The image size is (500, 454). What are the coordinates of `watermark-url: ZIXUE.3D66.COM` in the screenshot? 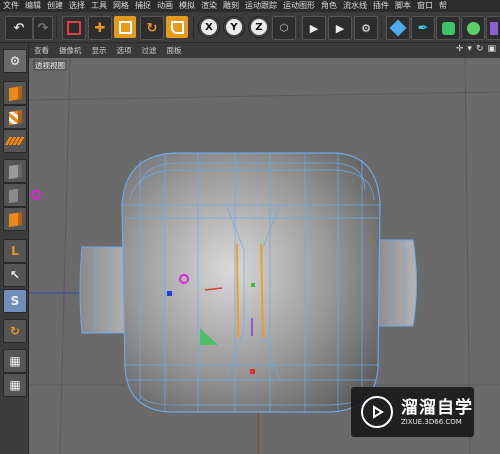 It's located at (431, 422).